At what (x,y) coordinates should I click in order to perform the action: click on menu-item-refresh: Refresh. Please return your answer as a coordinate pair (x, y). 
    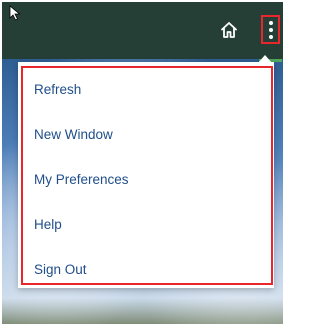
    Looking at the image, I should click on (150, 89).